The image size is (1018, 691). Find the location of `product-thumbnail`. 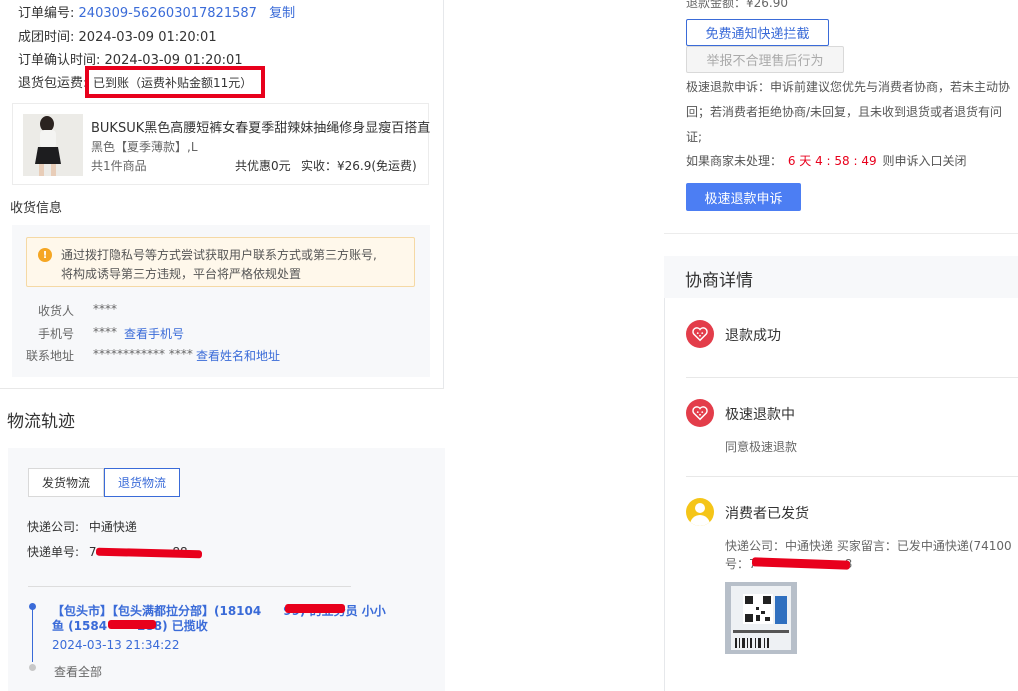

product-thumbnail is located at coordinates (53, 145).